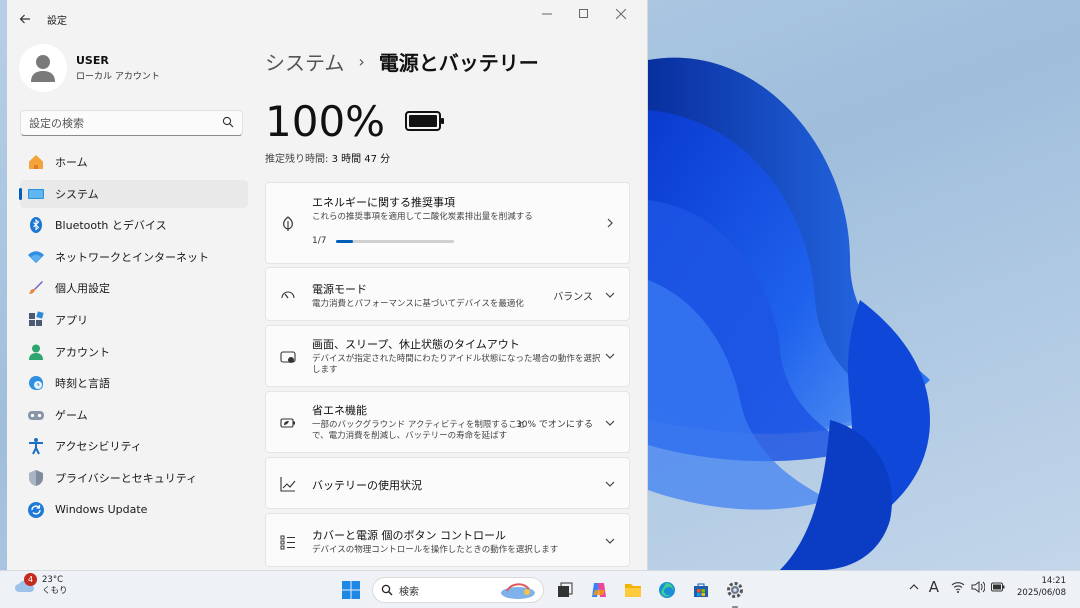 The height and width of the screenshot is (608, 1080). What do you see at coordinates (447, 294) in the screenshot?
I see `power-mode-card: 電源モード 電力消費とパフォーマンスに基づいてデバイスを最適化 バランス` at bounding box center [447, 294].